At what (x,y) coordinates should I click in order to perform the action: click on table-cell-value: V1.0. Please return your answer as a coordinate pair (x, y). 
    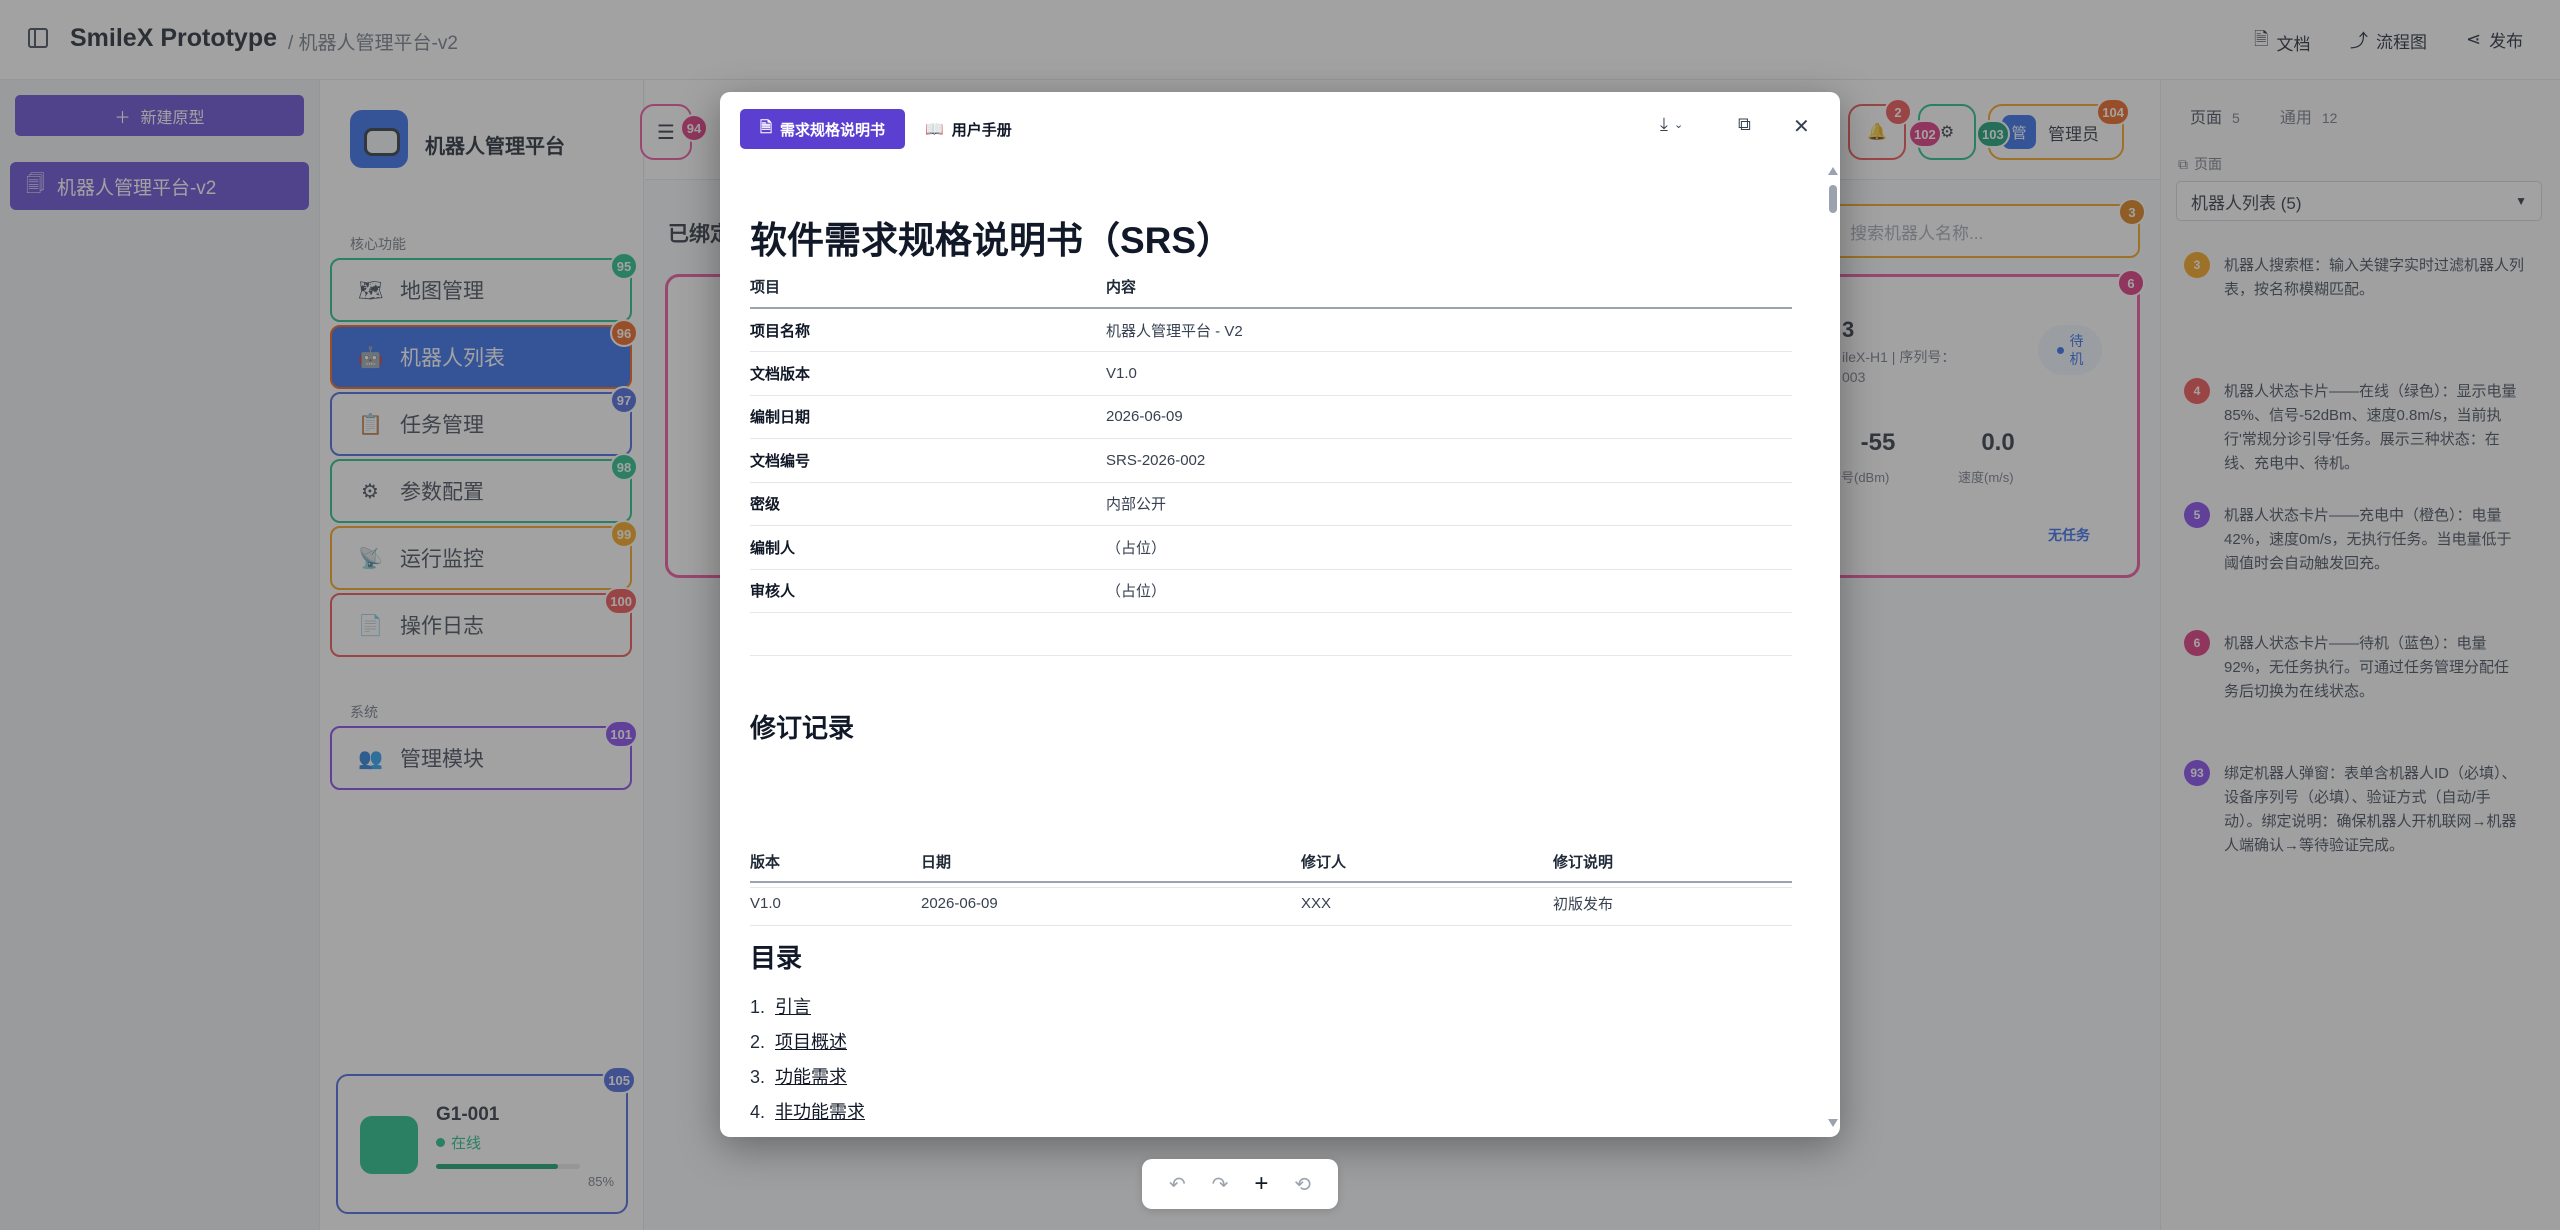
    Looking at the image, I should click on (1449, 373).